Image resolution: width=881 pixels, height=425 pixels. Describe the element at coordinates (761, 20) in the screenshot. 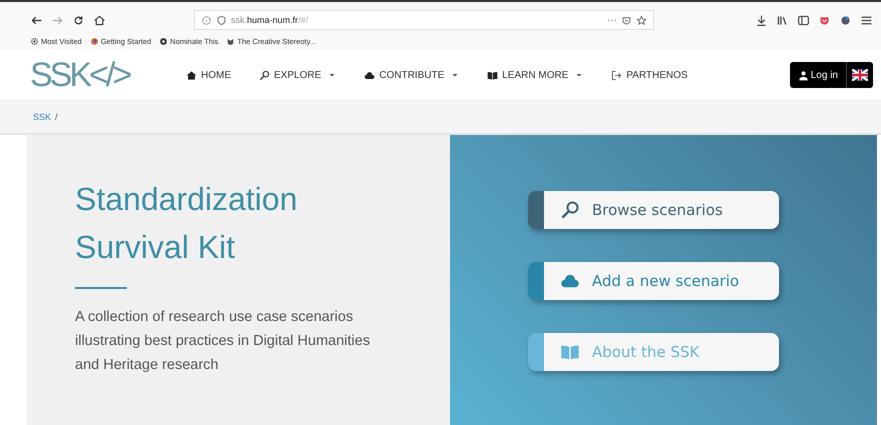

I see `download-icon` at that location.